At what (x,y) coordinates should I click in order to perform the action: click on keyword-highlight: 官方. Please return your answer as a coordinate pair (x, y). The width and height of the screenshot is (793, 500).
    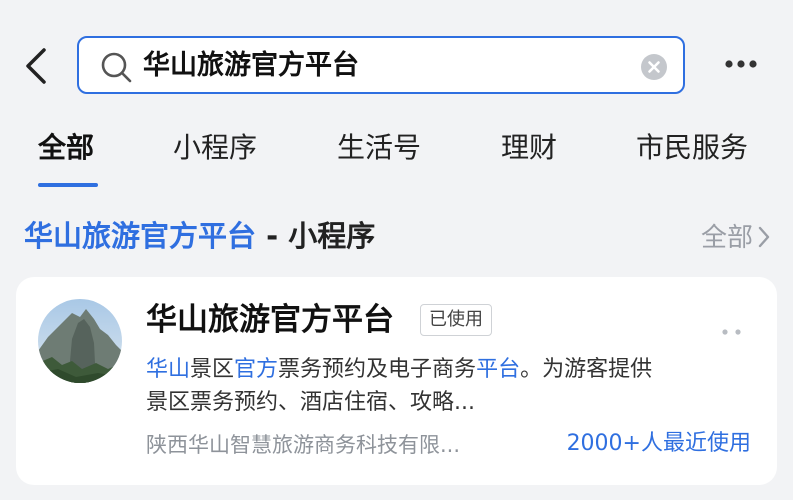
    Looking at the image, I should click on (256, 369).